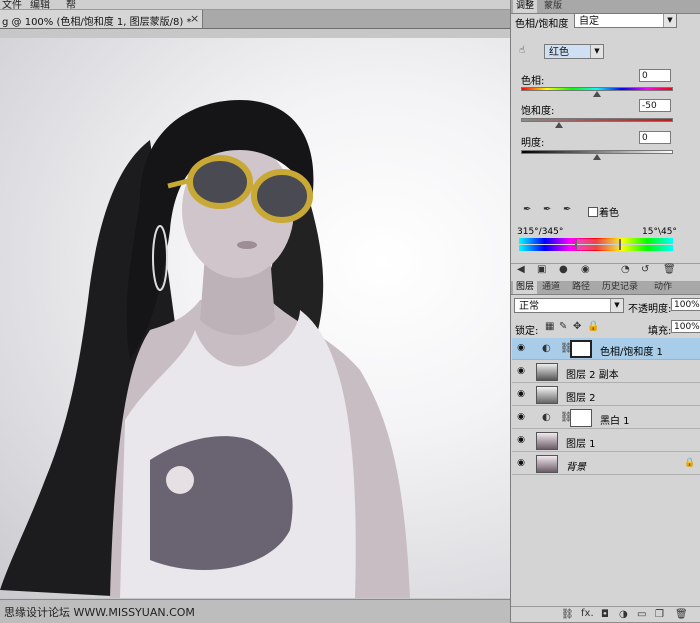 This screenshot has height=623, width=700. Describe the element at coordinates (623, 614) in the screenshot. I see `new-adjustment-icon: ◑` at that location.